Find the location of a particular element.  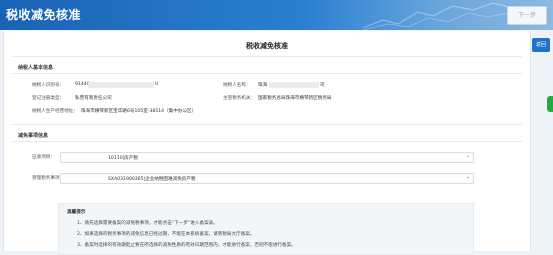

authority-label: 主管税务机关： is located at coordinates (239, 98).